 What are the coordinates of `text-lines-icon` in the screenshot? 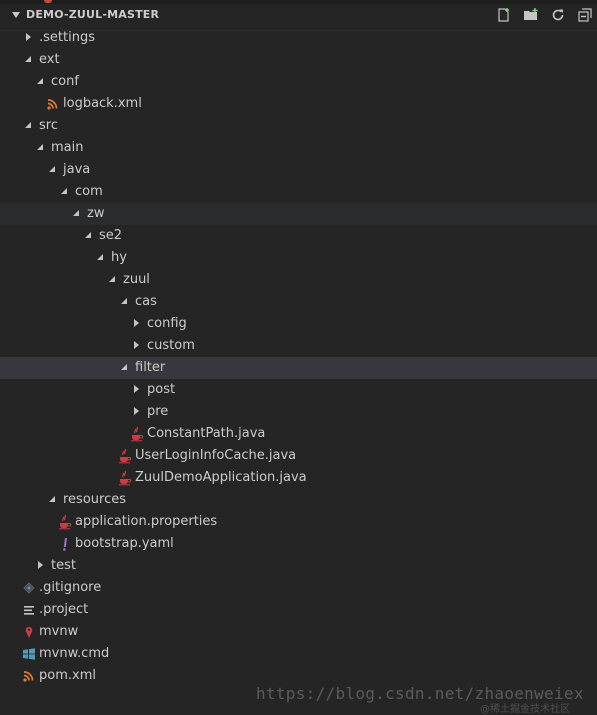 It's located at (29, 610).